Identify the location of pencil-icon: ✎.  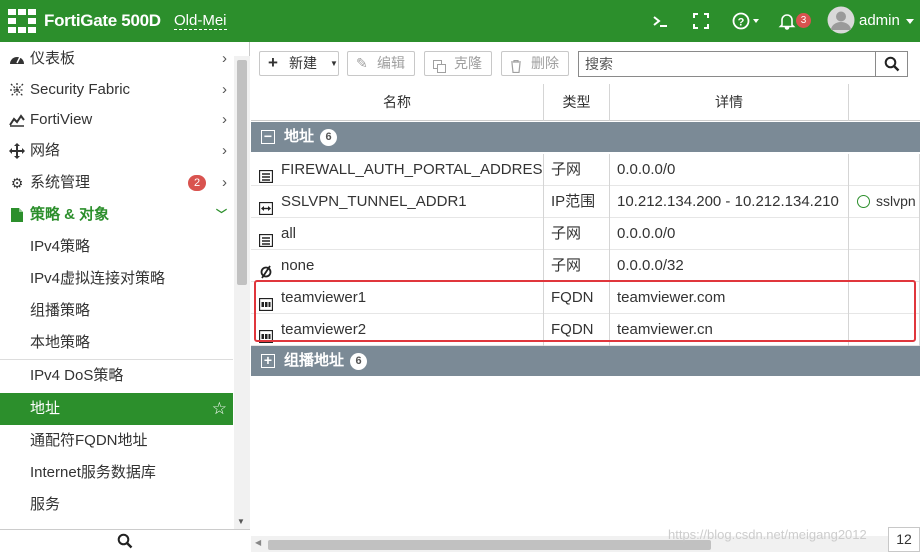
(362, 63).